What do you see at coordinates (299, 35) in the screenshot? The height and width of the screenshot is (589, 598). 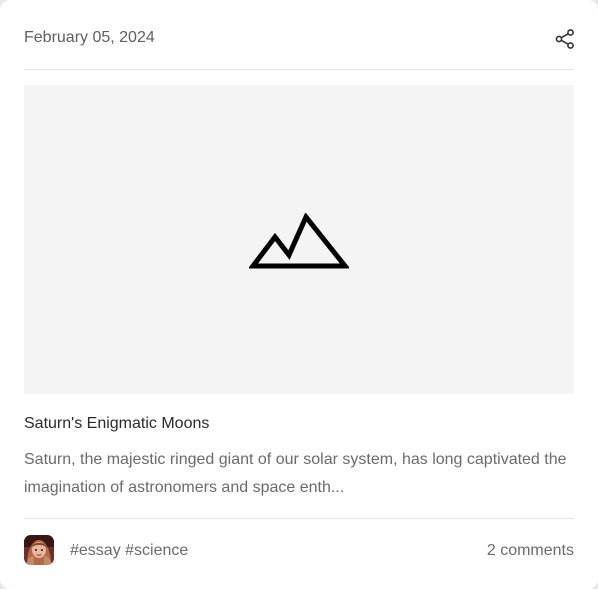 I see `card-header: February 05, 2024` at bounding box center [299, 35].